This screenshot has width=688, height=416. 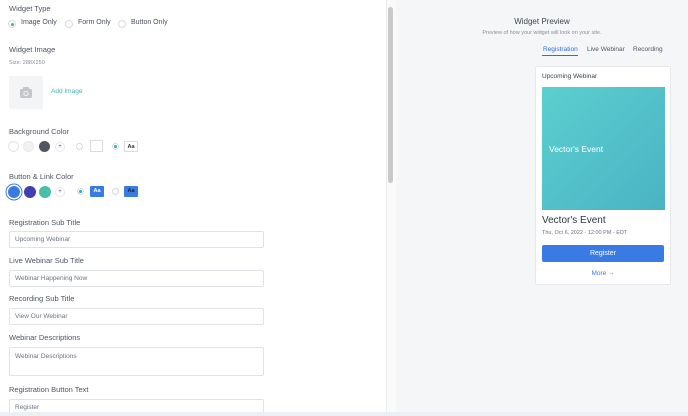 I want to click on tab-live-webinar: Live Webinar, so click(x=606, y=49).